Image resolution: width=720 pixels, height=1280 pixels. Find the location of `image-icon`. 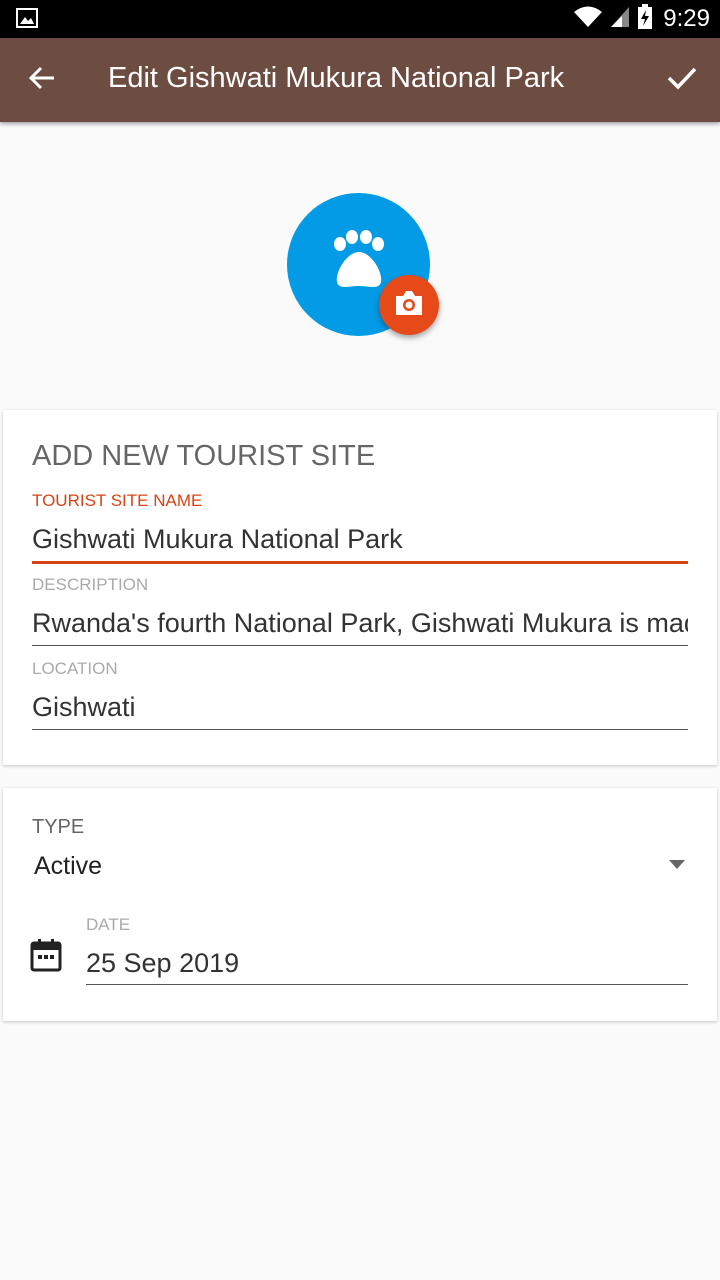

image-icon is located at coordinates (27, 18).